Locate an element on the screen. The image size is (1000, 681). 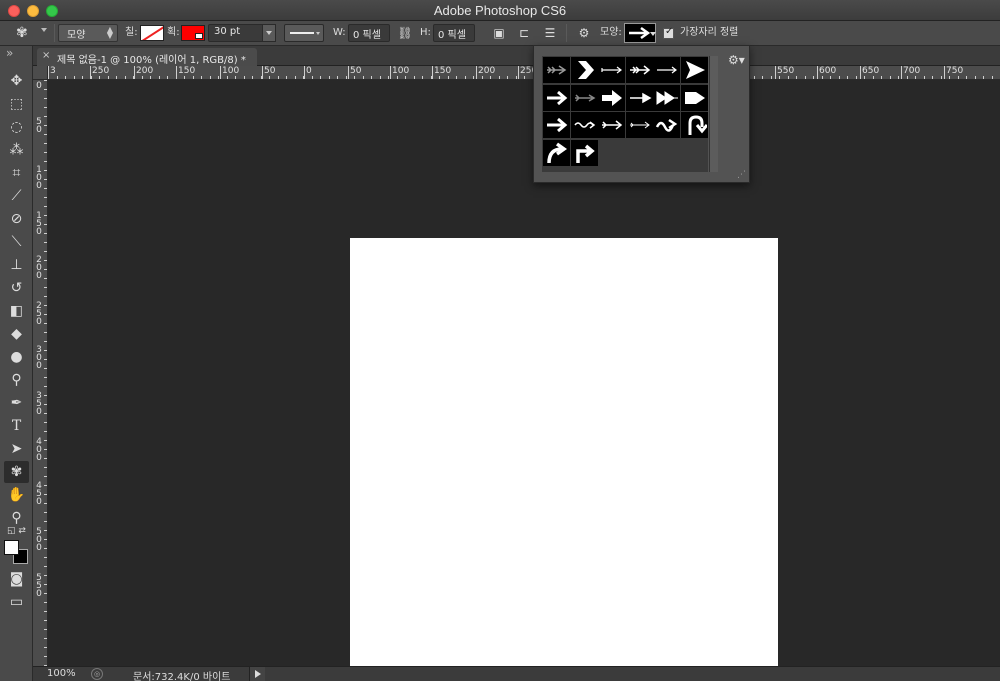
stroke-swatch is located at coordinates (193, 33).